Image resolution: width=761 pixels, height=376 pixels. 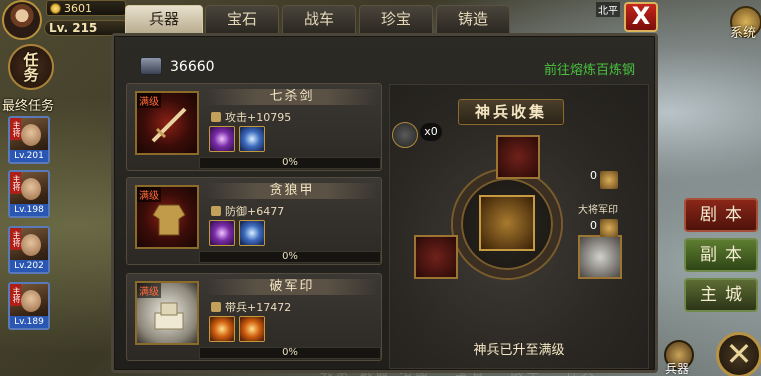 What do you see at coordinates (151, 66) in the screenshot?
I see `steel-ingot-icon` at bounding box center [151, 66].